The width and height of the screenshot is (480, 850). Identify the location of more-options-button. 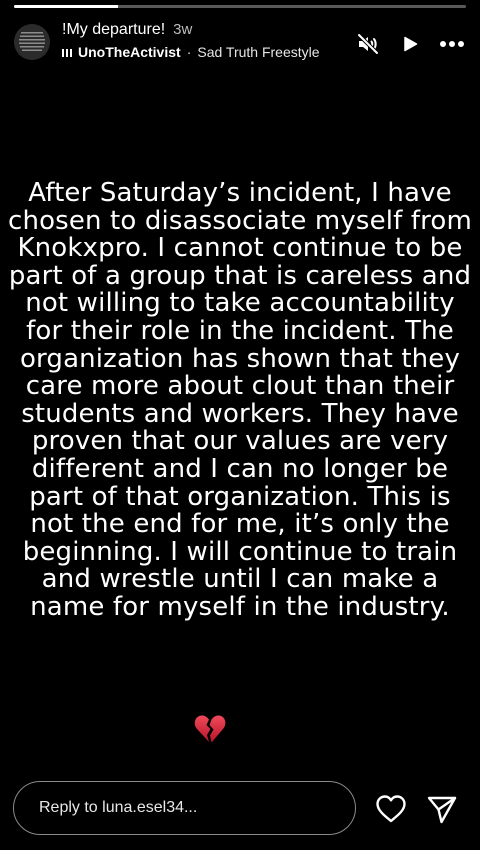
(452, 44).